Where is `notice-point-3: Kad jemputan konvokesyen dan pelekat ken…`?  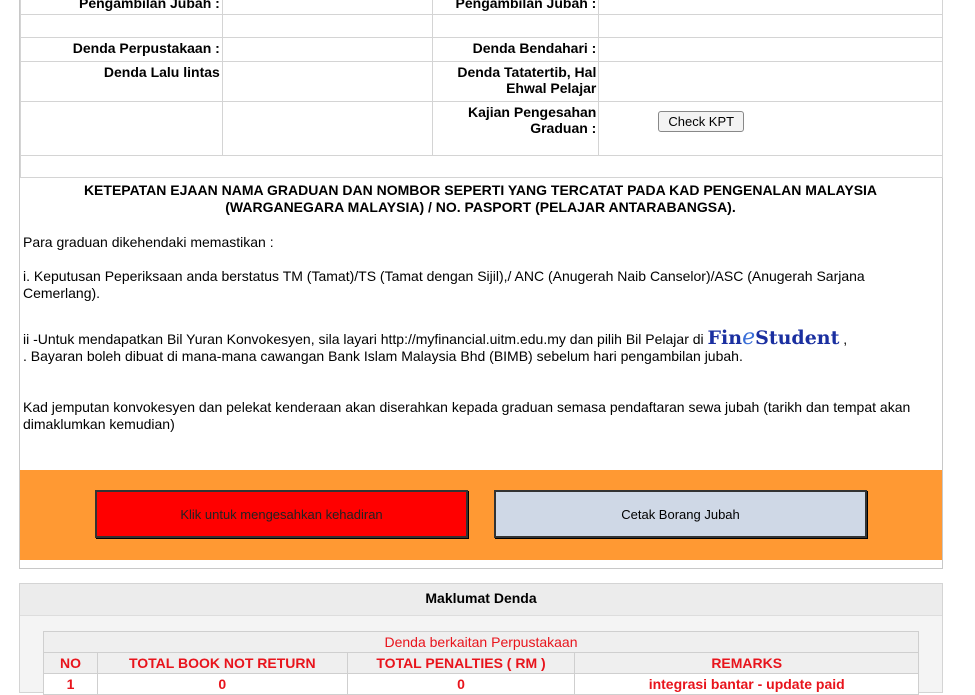
notice-point-3: Kad jemputan konvokesyen dan pelekat ken… is located at coordinates (467, 415).